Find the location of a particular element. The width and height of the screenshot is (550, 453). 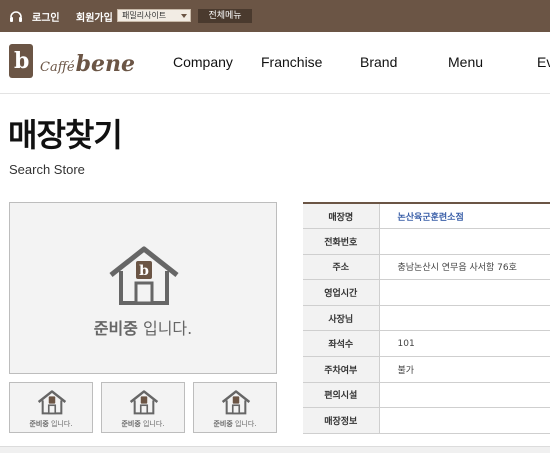

seats-value: 101 is located at coordinates (464, 344).